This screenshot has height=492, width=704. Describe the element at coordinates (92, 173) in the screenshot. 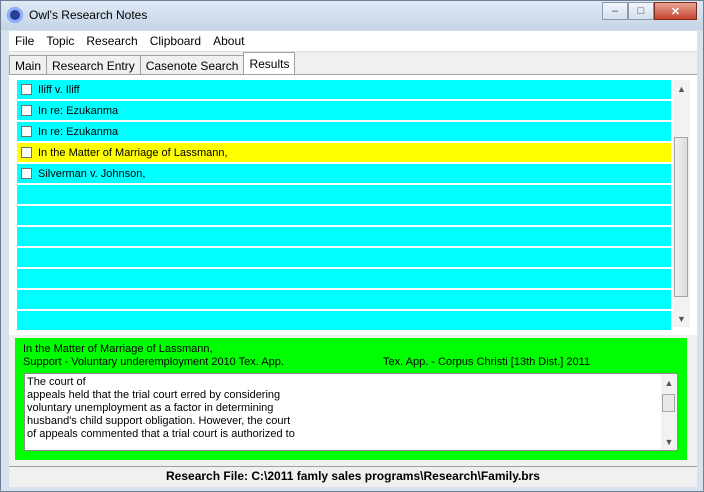

I see `result-label: Silverman v. Johnson,` at that location.